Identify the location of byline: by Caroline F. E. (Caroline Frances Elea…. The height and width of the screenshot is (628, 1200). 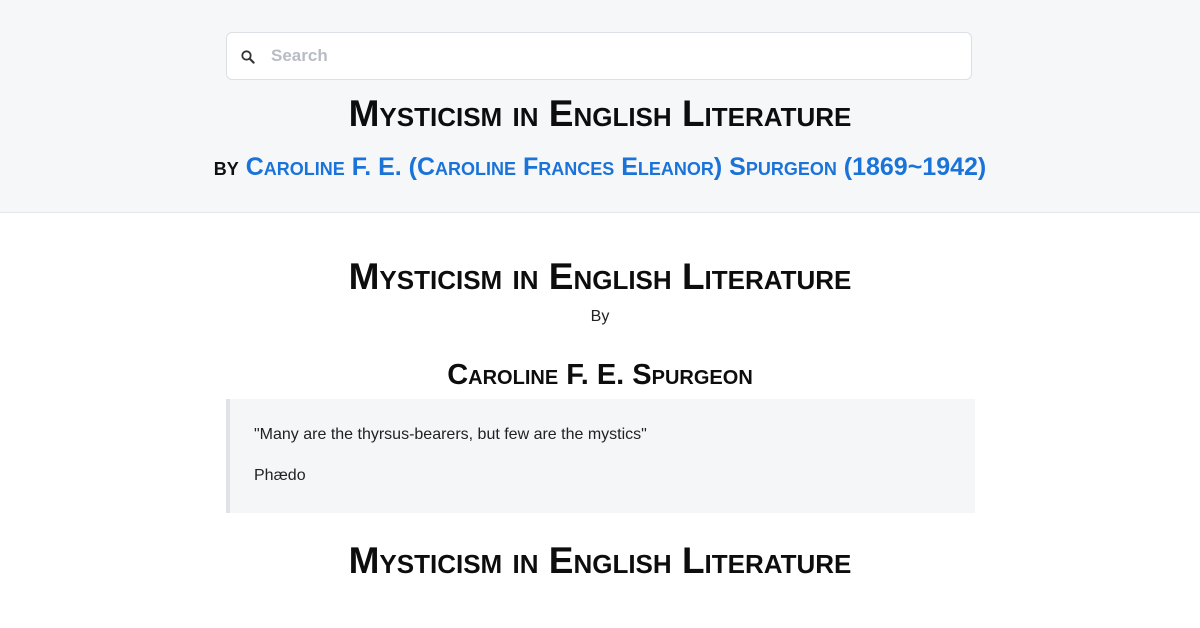
(600, 167).